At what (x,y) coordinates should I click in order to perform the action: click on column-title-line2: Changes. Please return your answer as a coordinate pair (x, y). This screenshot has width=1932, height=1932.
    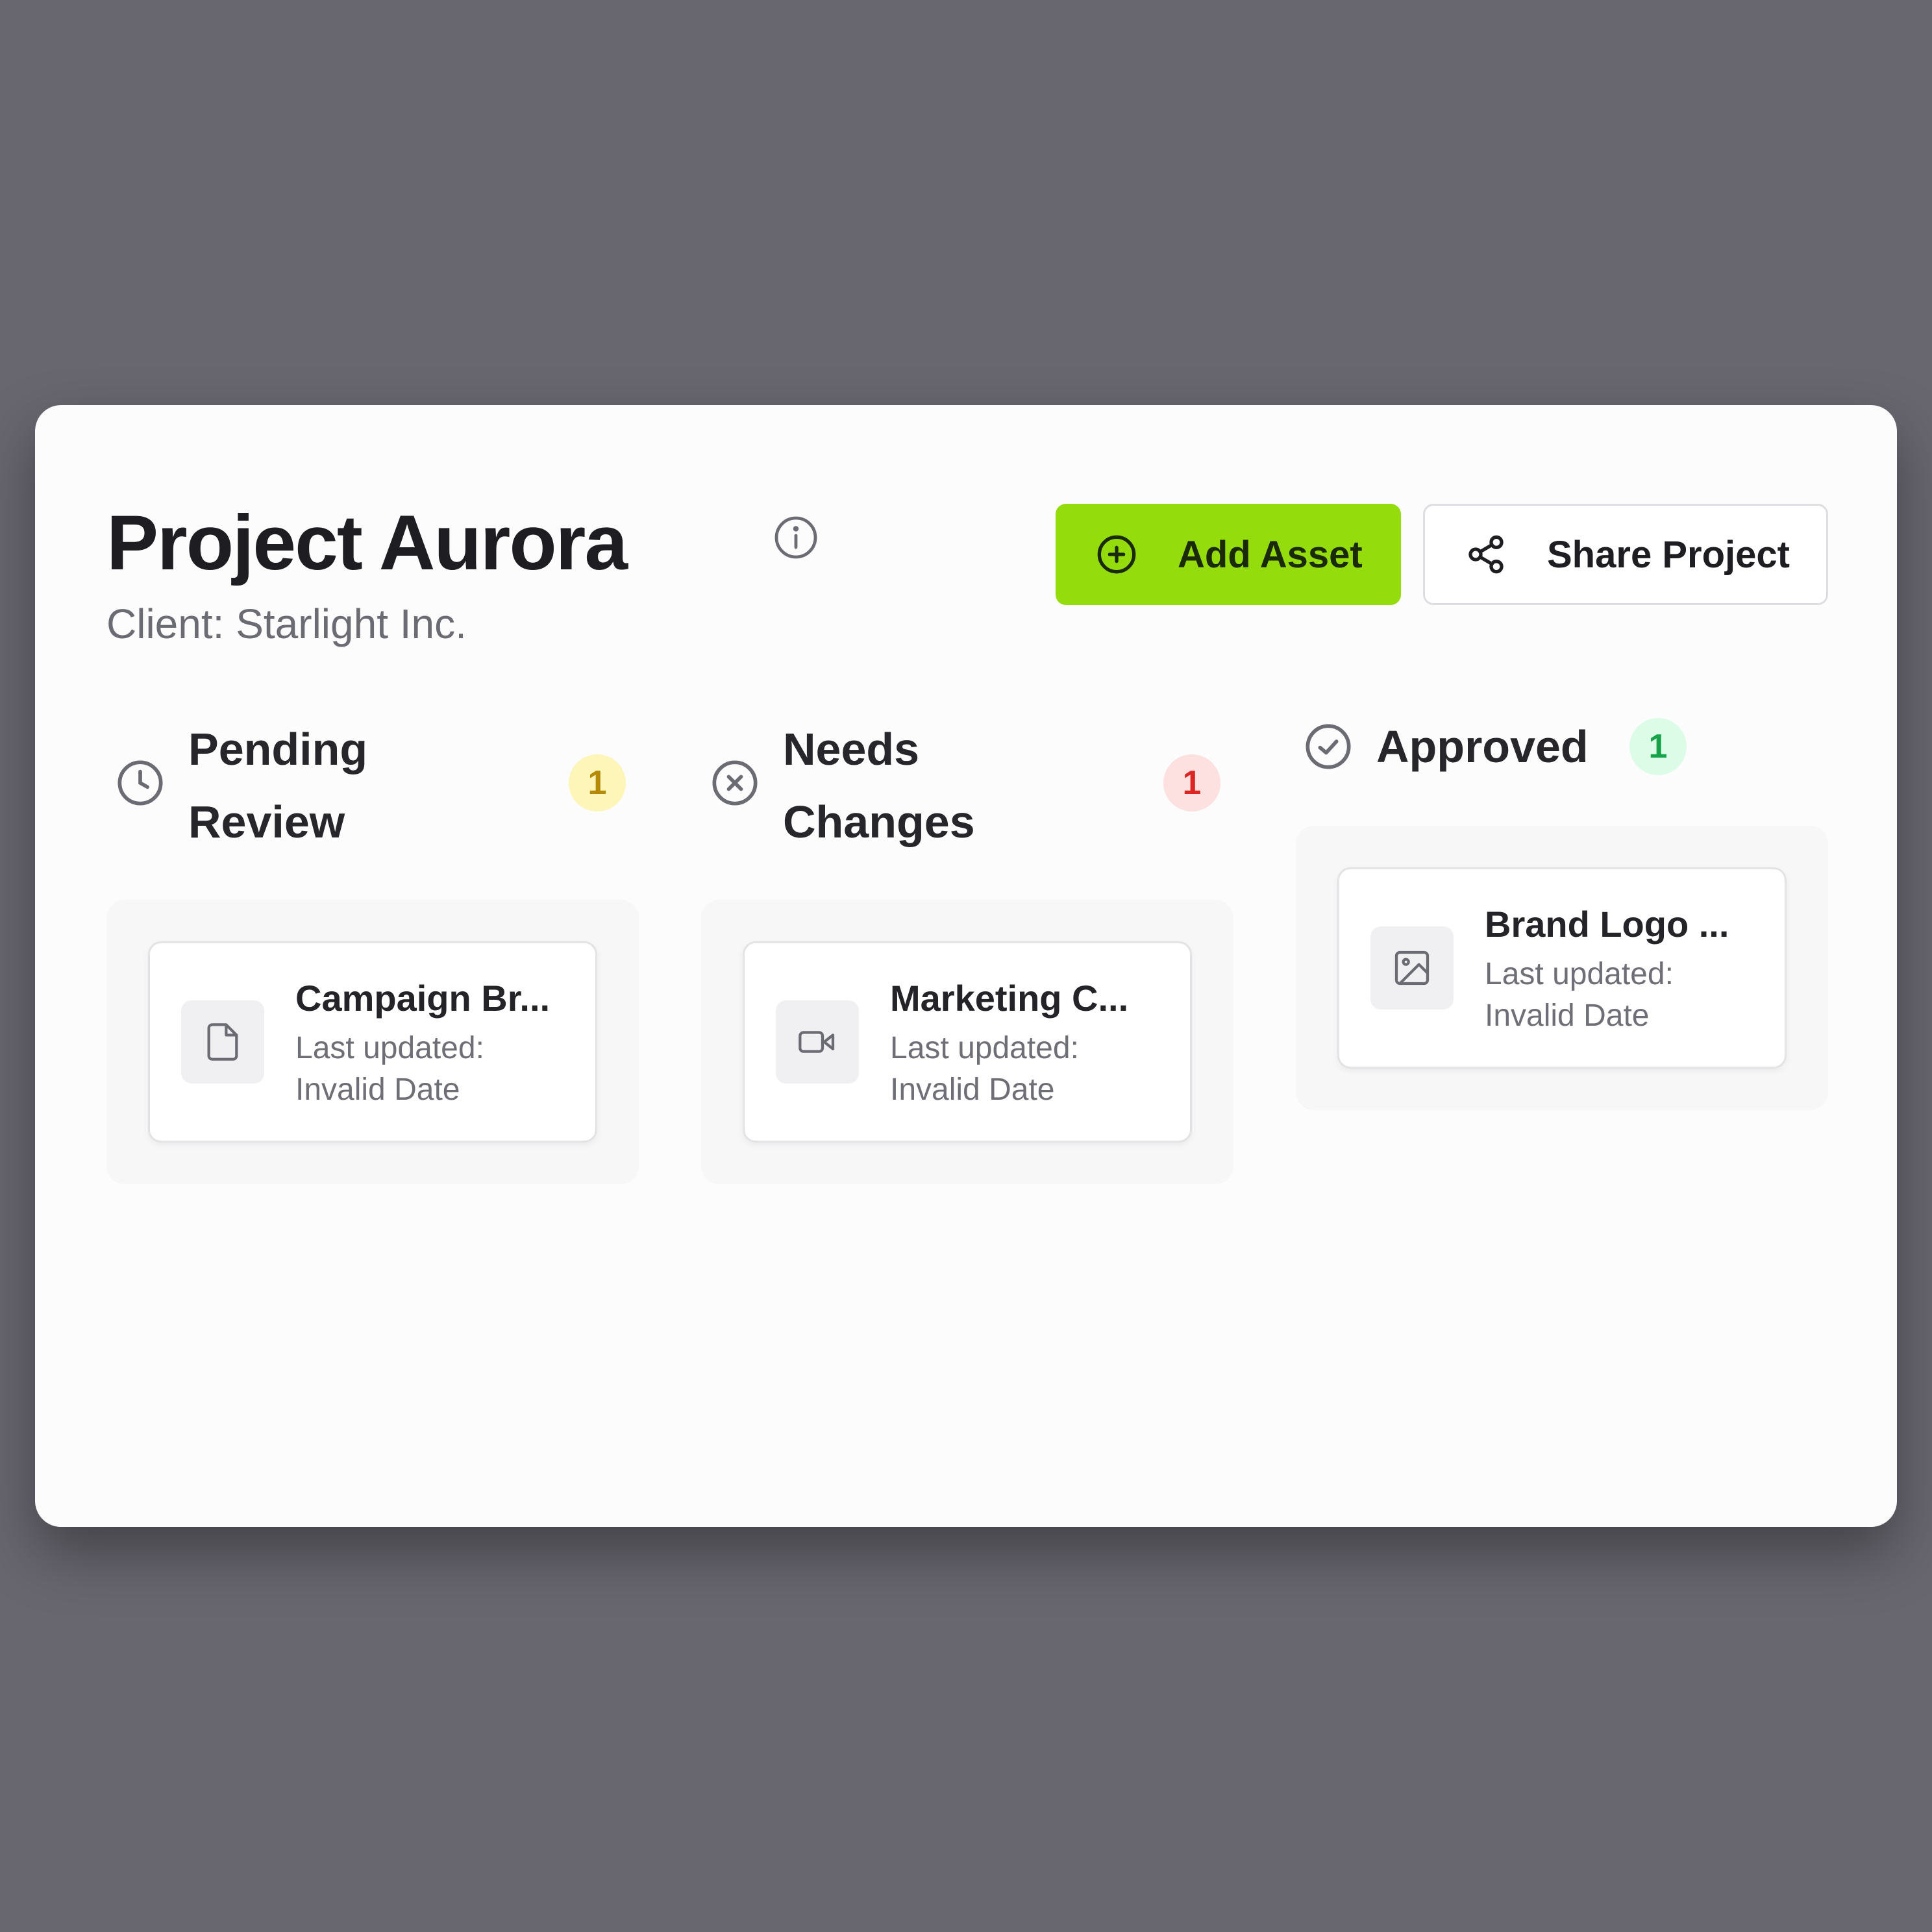
    Looking at the image, I should click on (879, 822).